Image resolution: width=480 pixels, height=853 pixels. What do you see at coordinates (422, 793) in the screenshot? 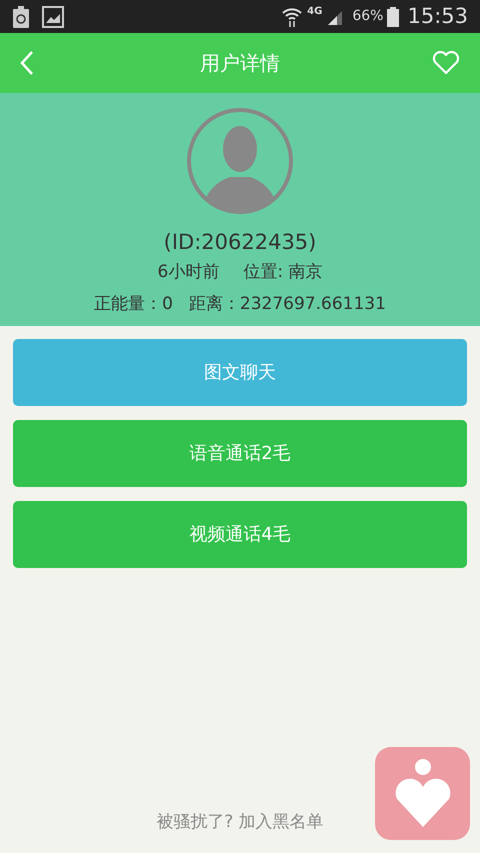
I see `floating-app-button` at bounding box center [422, 793].